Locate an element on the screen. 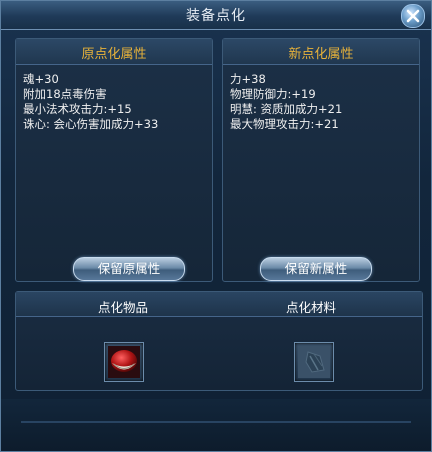 This screenshot has width=432, height=452. new-attribute-list: 力+38 物理防御力:+19 明慧: 资质加成力+21 最大物理攻击力:+21 is located at coordinates (323, 102).